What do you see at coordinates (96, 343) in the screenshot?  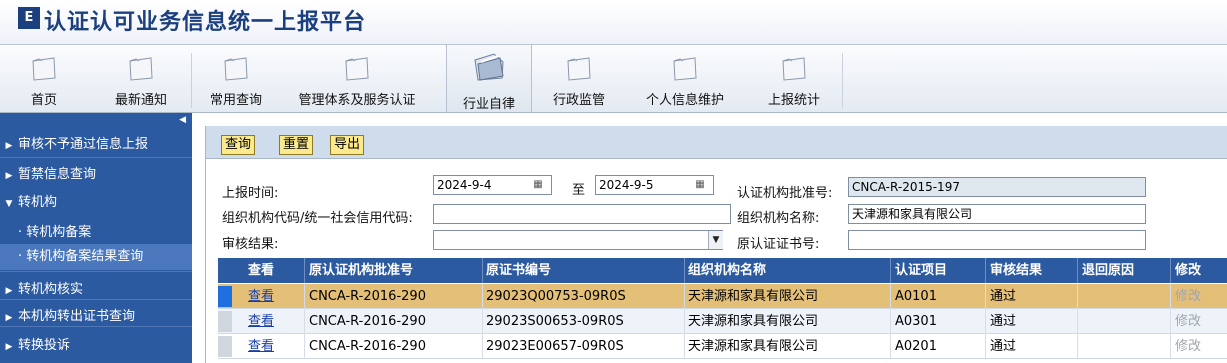 I see `sidebar-item-transfer-complaint: ▶ 转换投诉` at bounding box center [96, 343].